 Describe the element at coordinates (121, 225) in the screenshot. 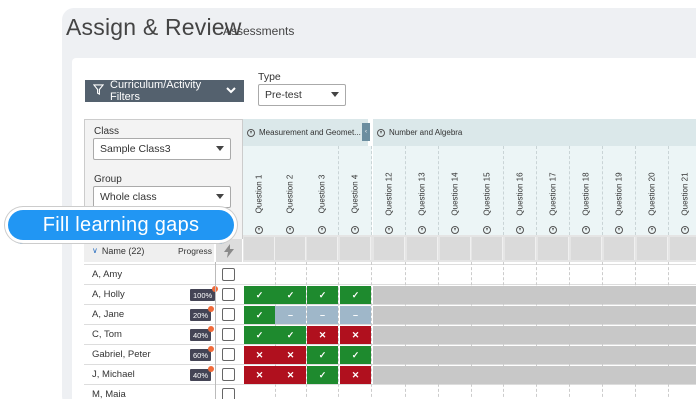

I see `fill-learning-gaps-callout: Fill learning gaps` at that location.